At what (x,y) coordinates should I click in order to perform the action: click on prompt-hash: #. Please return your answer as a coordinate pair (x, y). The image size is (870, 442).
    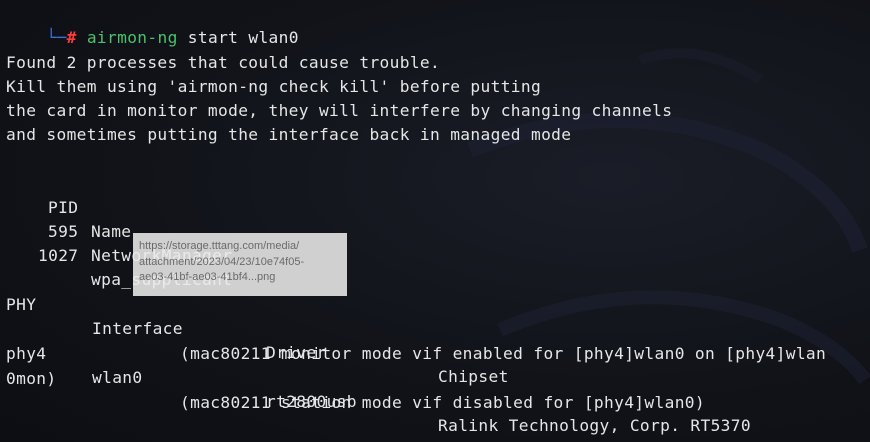
    Looking at the image, I should click on (71, 37).